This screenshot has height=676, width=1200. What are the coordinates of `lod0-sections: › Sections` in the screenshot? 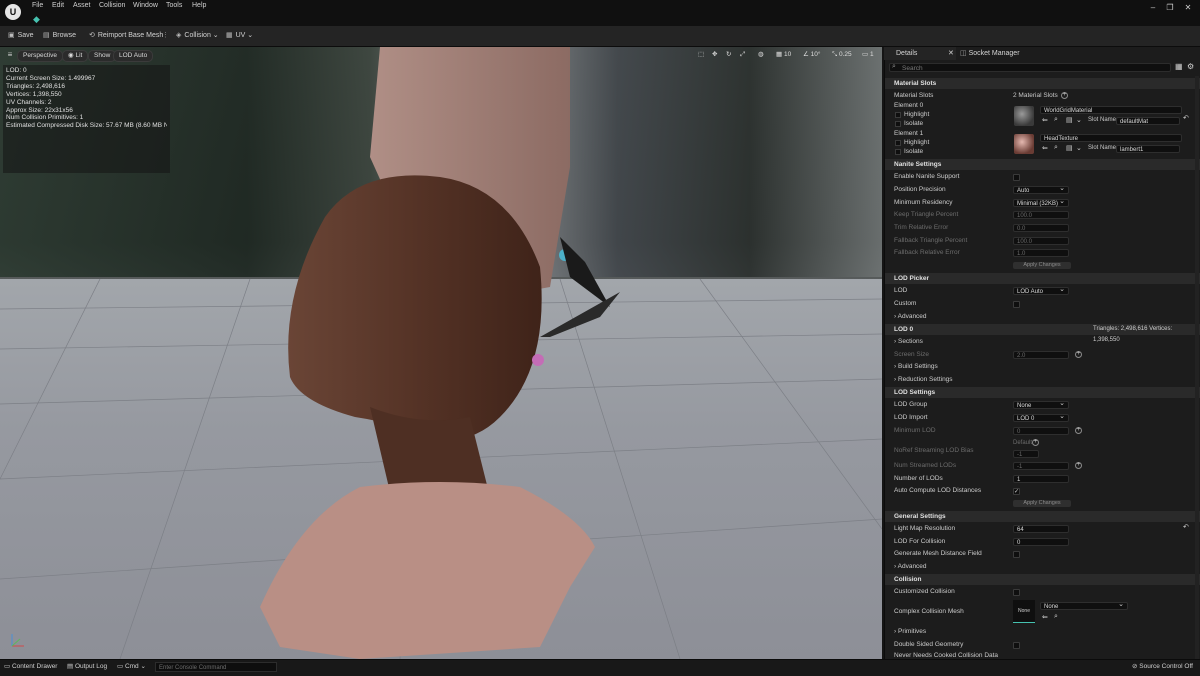 It's located at (904, 342).